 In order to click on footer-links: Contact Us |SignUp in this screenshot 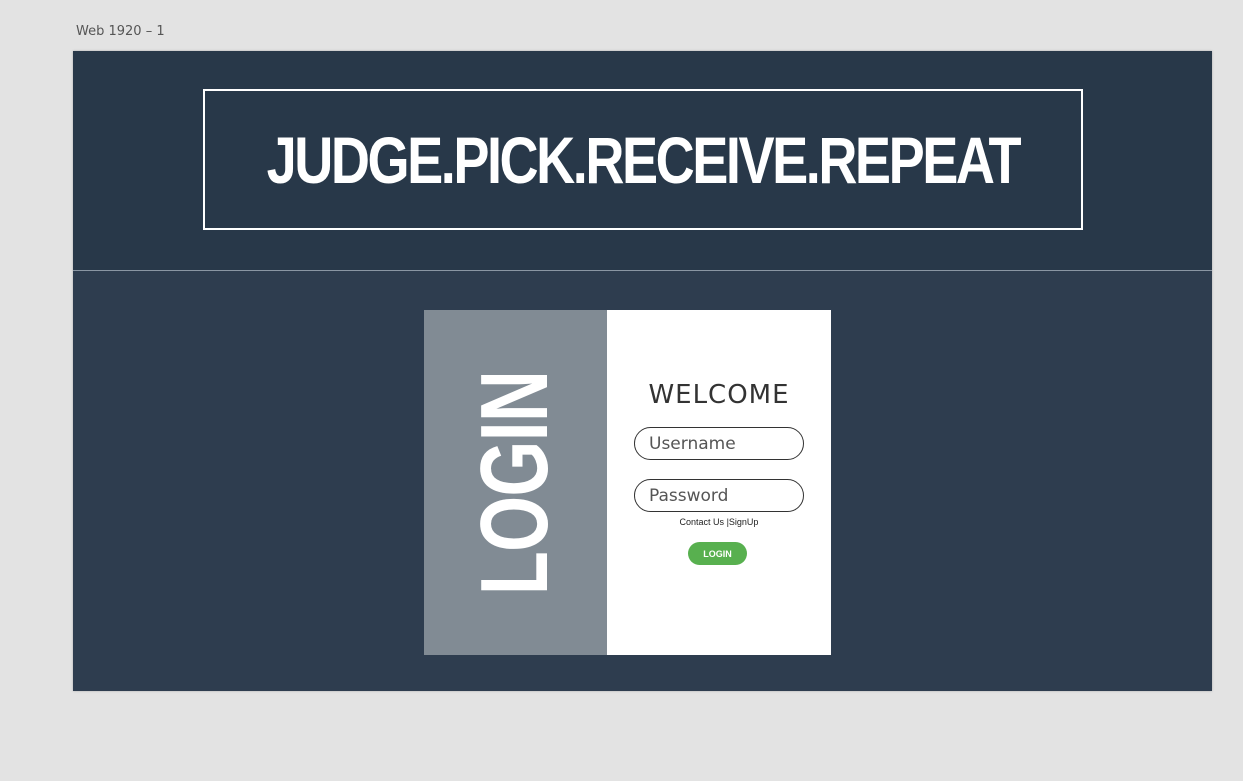, I will do `click(719, 522)`.